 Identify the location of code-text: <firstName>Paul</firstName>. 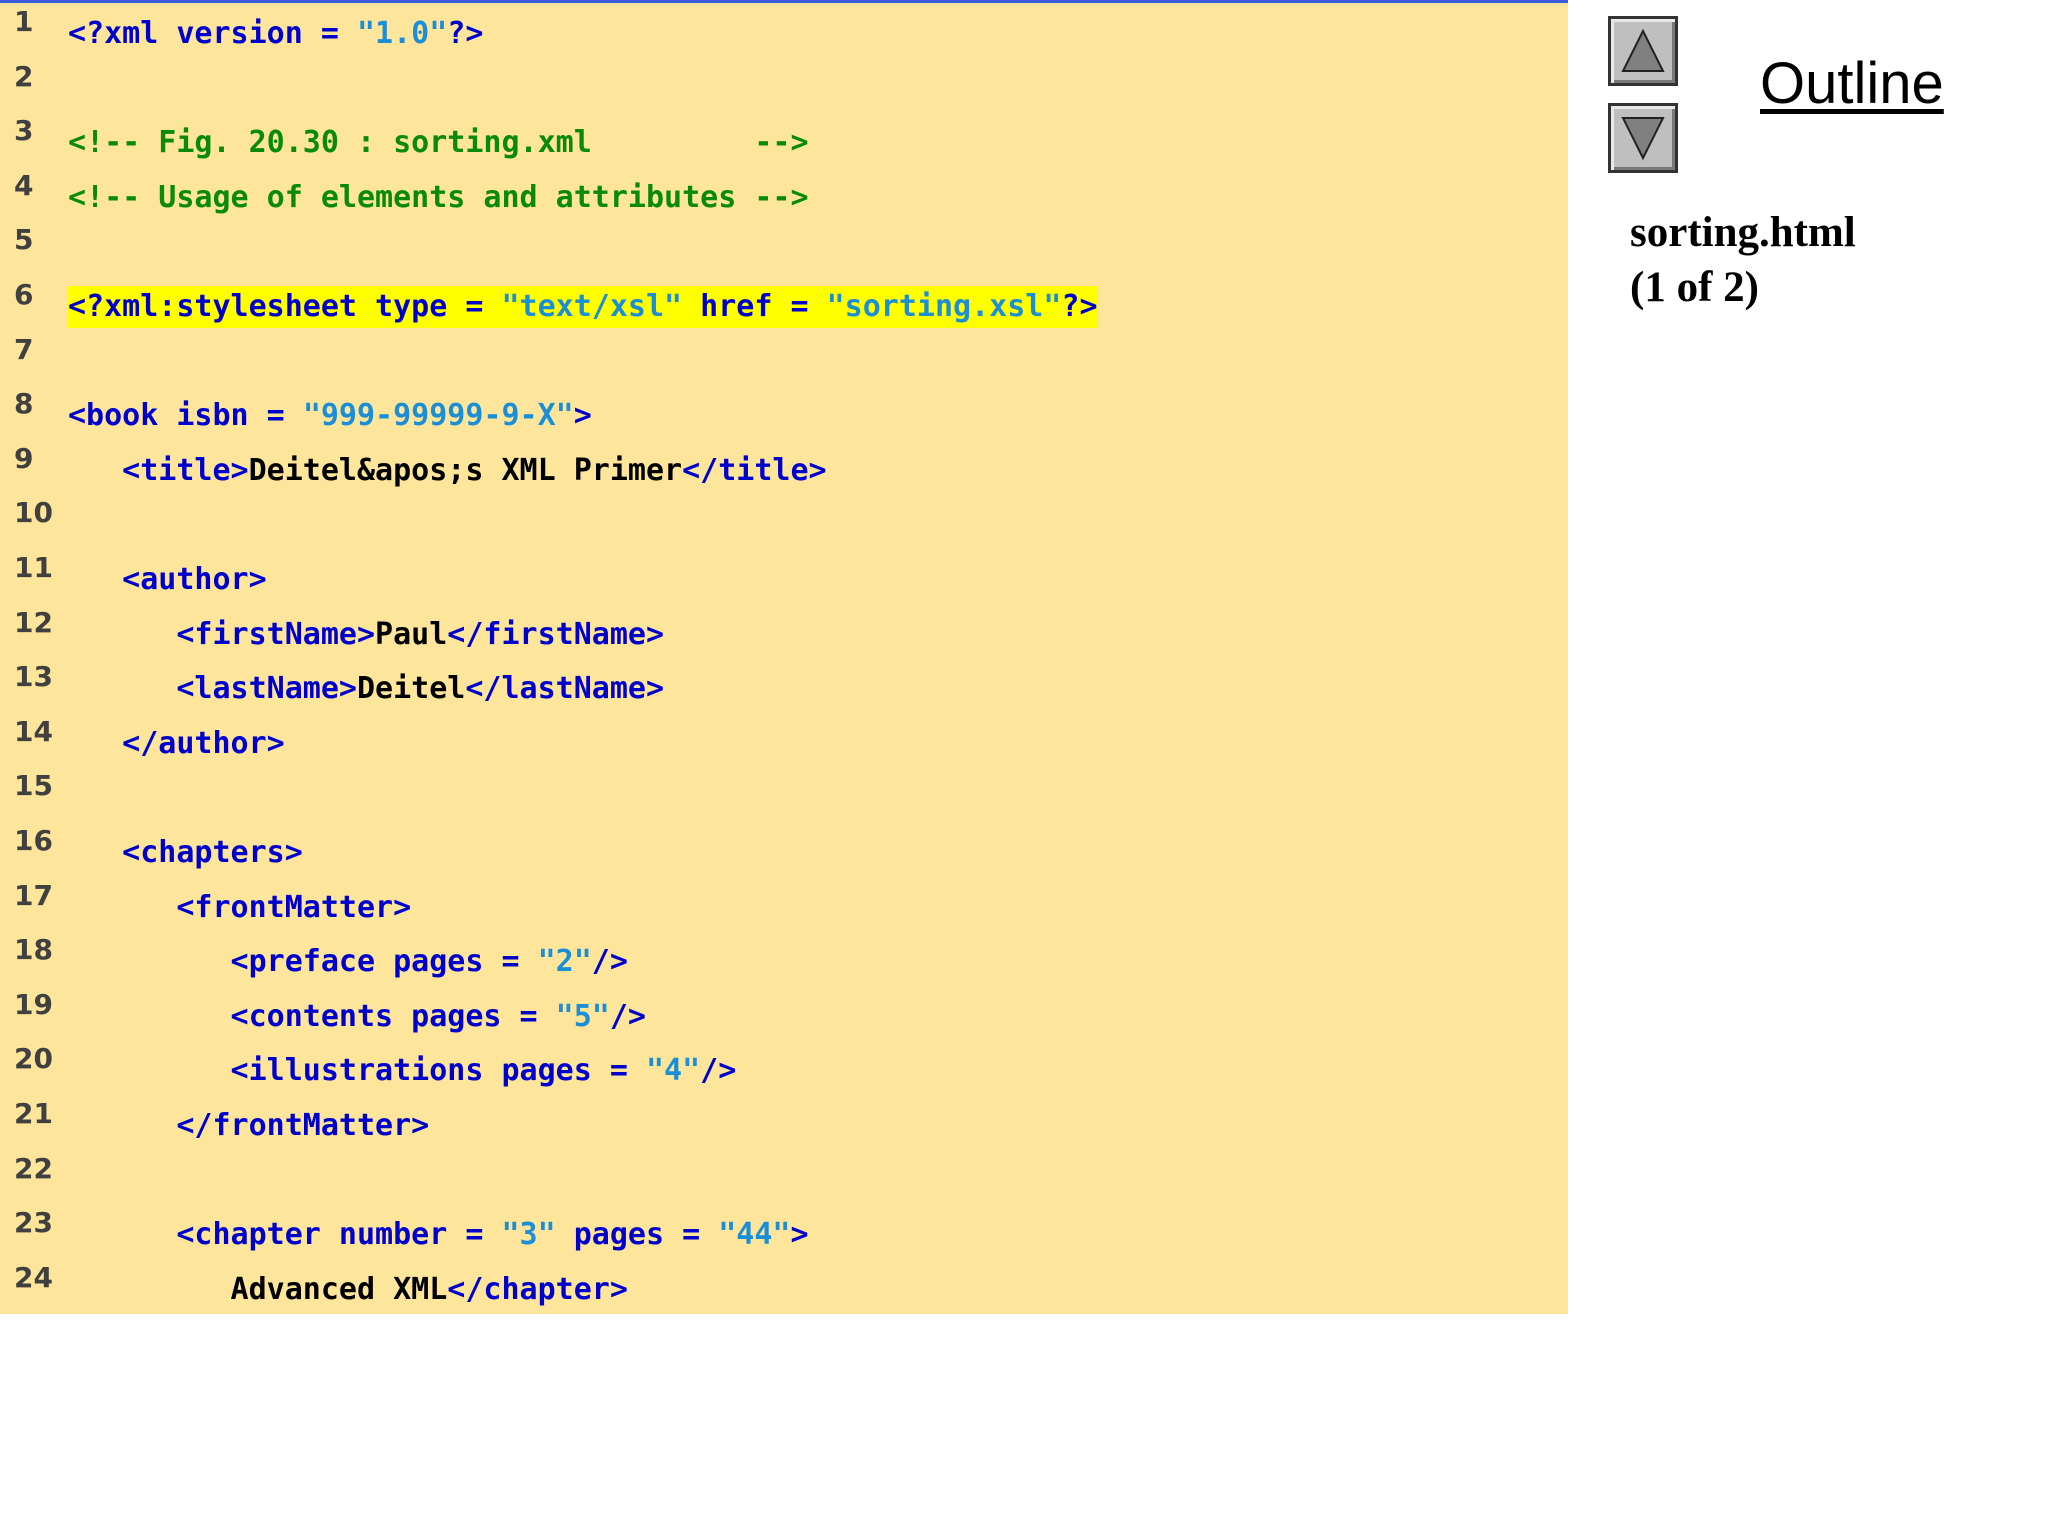
(366, 635).